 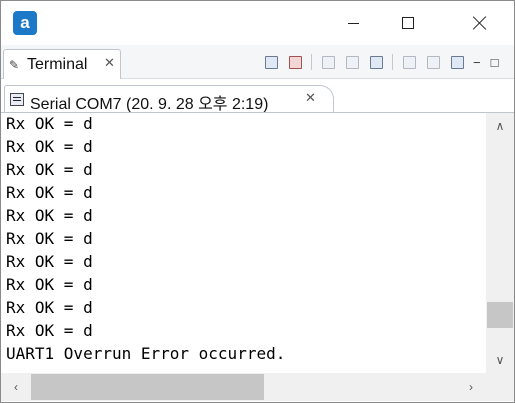 I want to click on copy-button, so click(x=409, y=62).